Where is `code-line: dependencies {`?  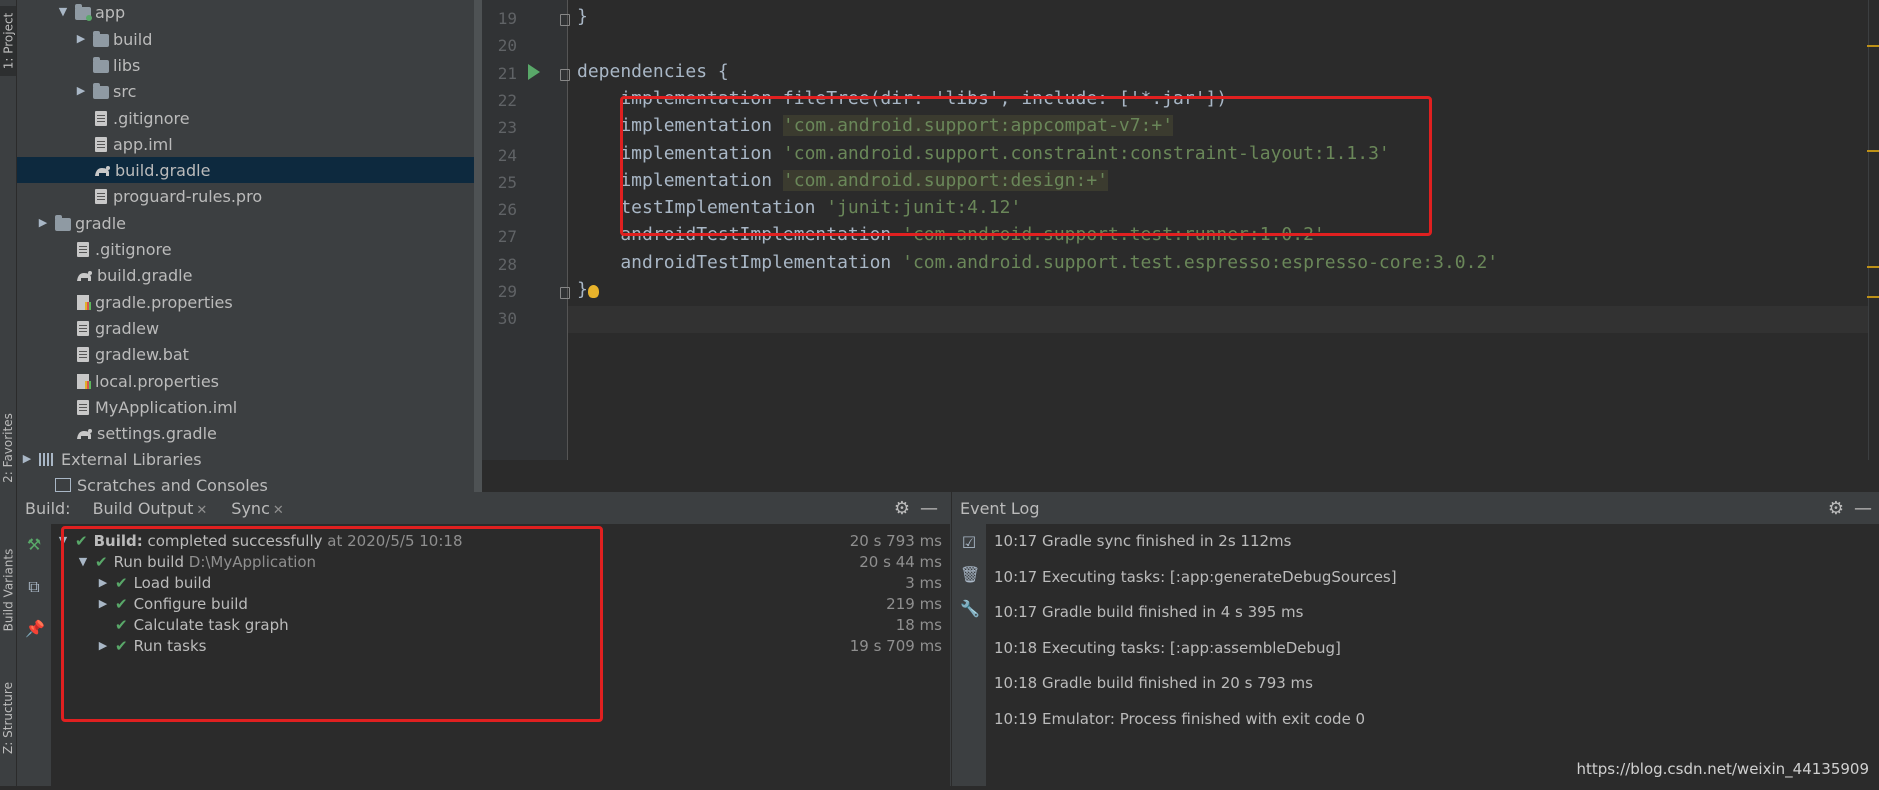 code-line: dependencies { is located at coordinates (653, 71).